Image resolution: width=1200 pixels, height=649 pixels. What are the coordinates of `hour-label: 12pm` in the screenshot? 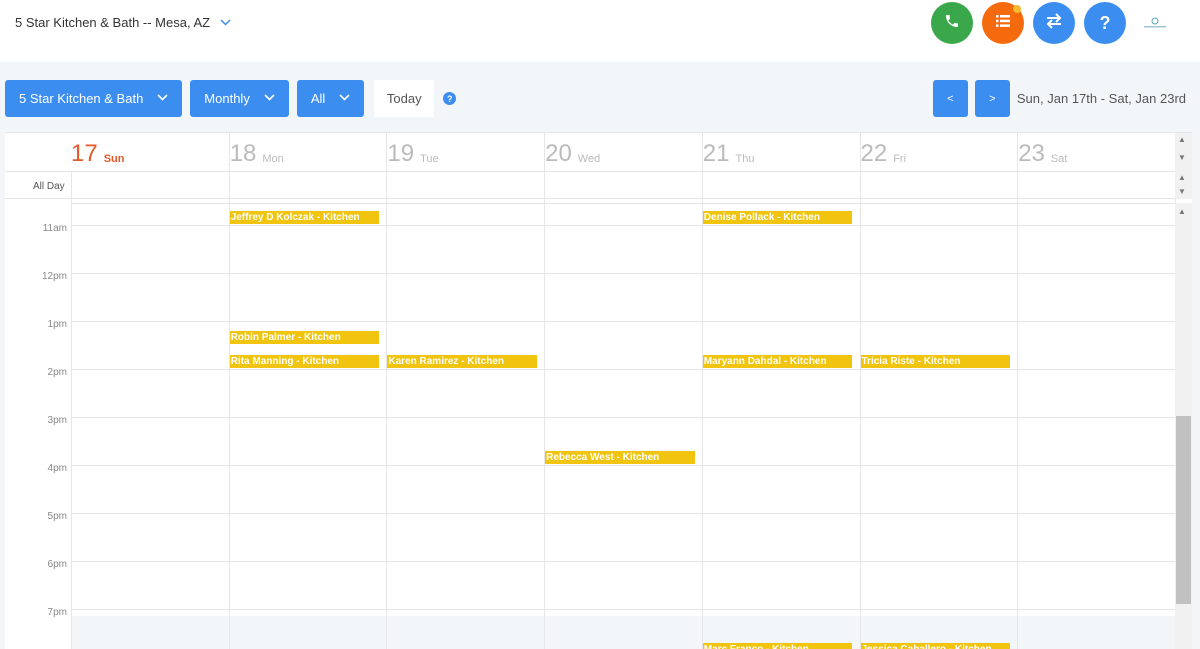 It's located at (54, 276).